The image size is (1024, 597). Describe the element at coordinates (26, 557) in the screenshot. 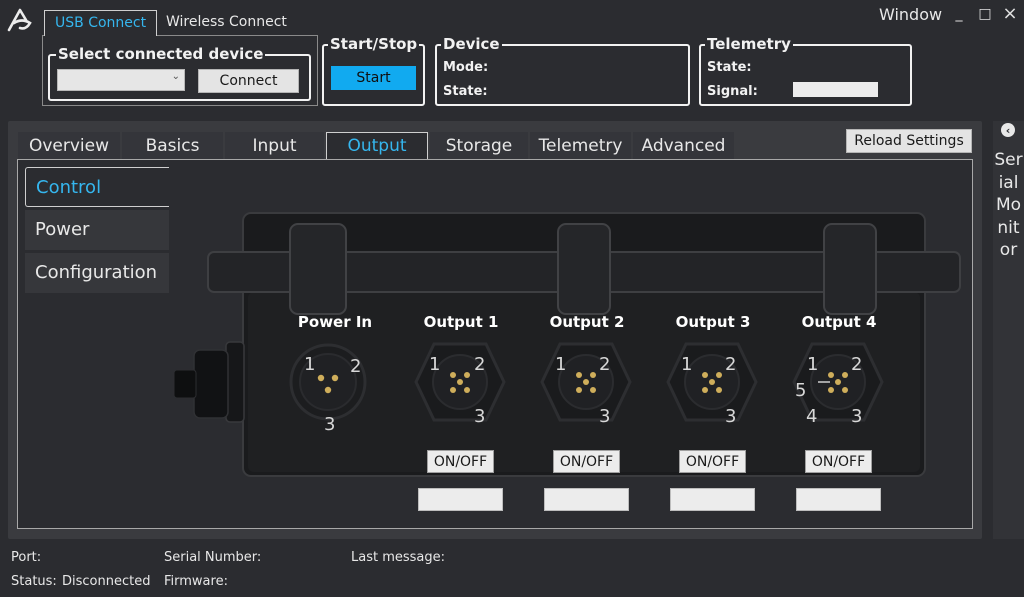

I see `port-label: Port:` at that location.